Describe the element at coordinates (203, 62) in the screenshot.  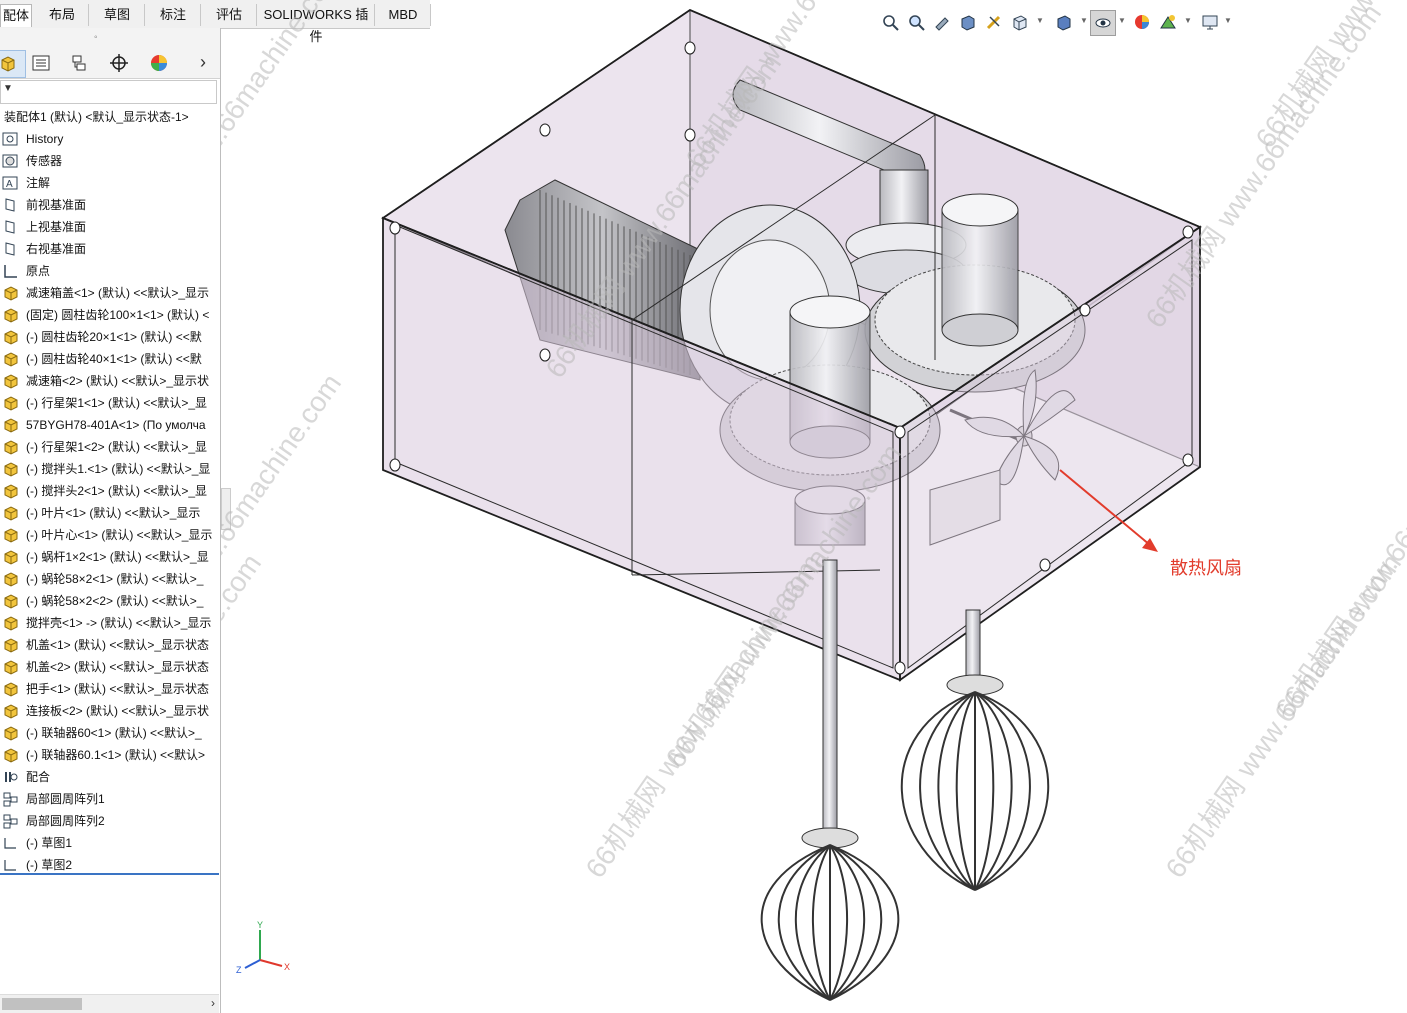
I see `panel-more-tabs-icon: ›` at that location.